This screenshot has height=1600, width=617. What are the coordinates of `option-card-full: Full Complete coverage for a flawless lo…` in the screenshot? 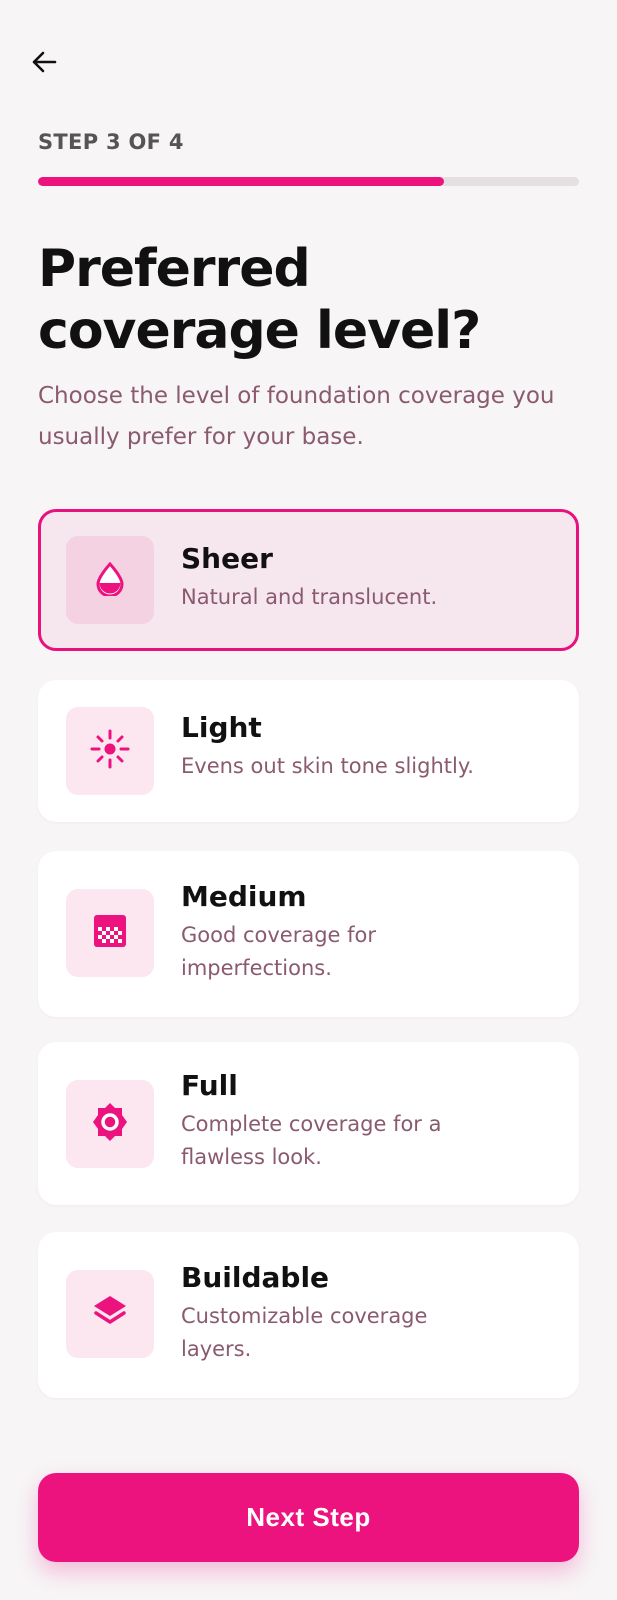 It's located at (308, 1123).